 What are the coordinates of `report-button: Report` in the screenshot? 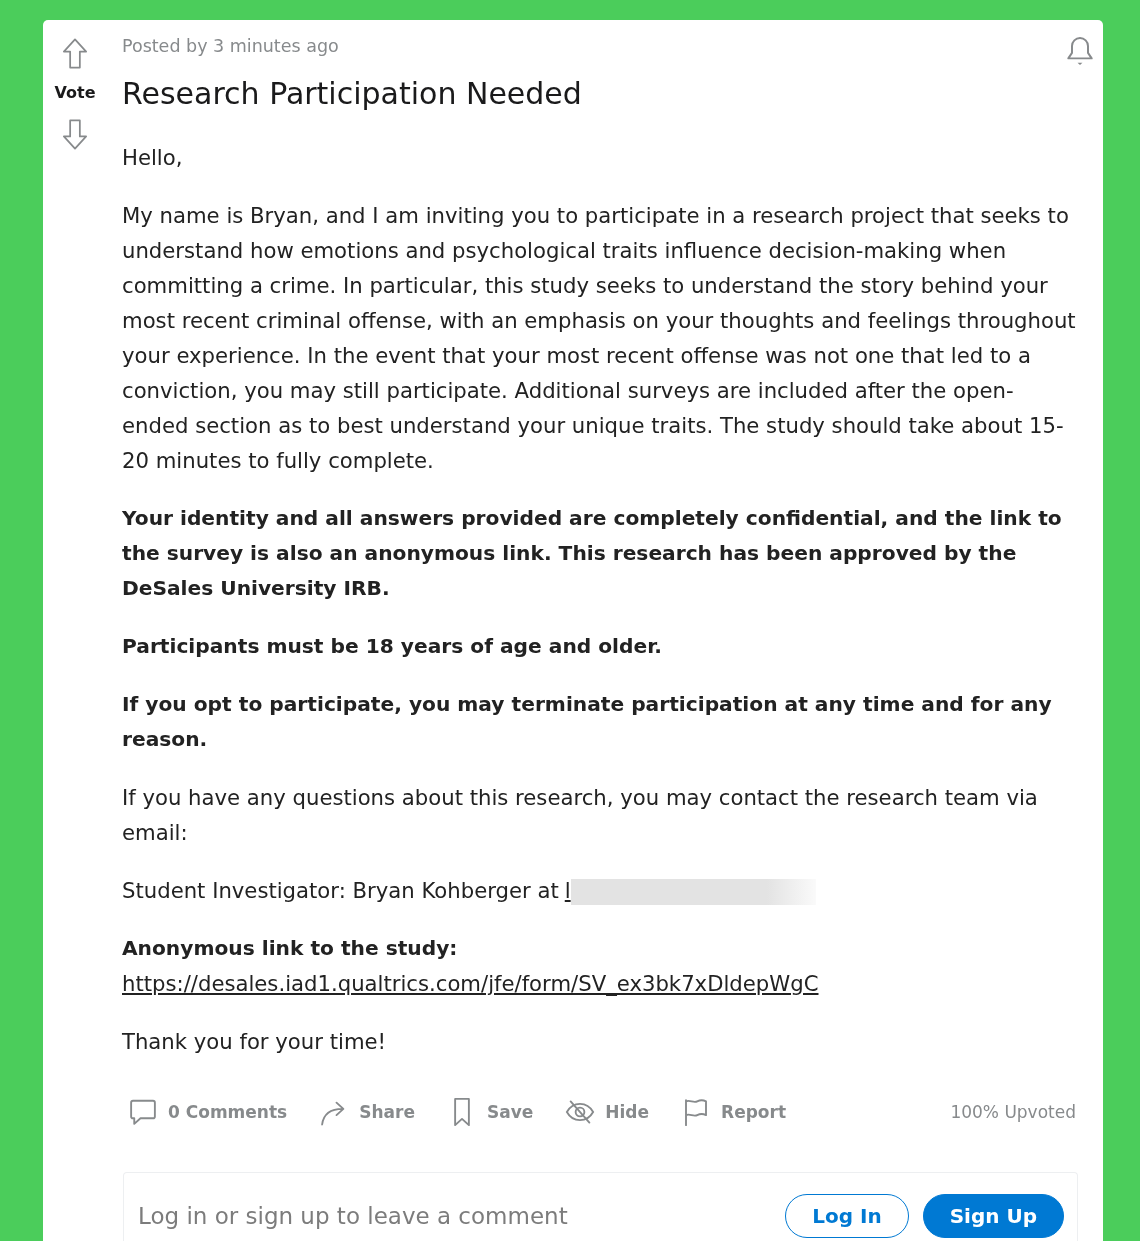 It's located at (734, 1112).